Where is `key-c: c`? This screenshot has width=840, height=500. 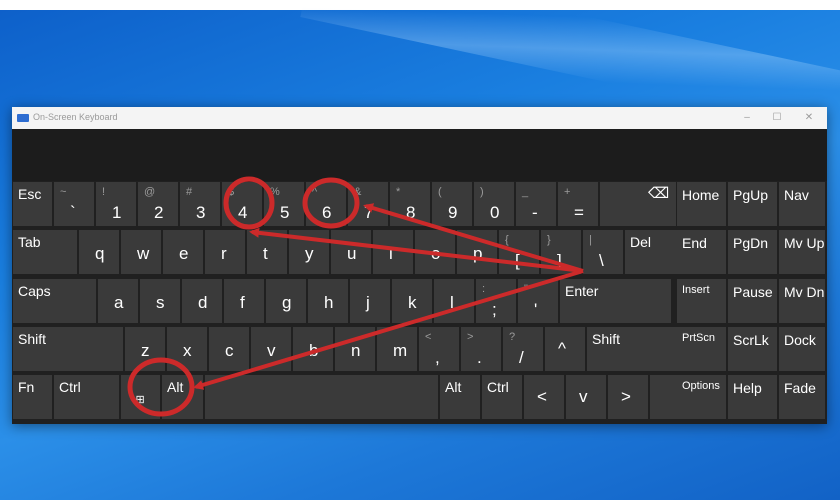
key-c: c is located at coordinates (229, 349).